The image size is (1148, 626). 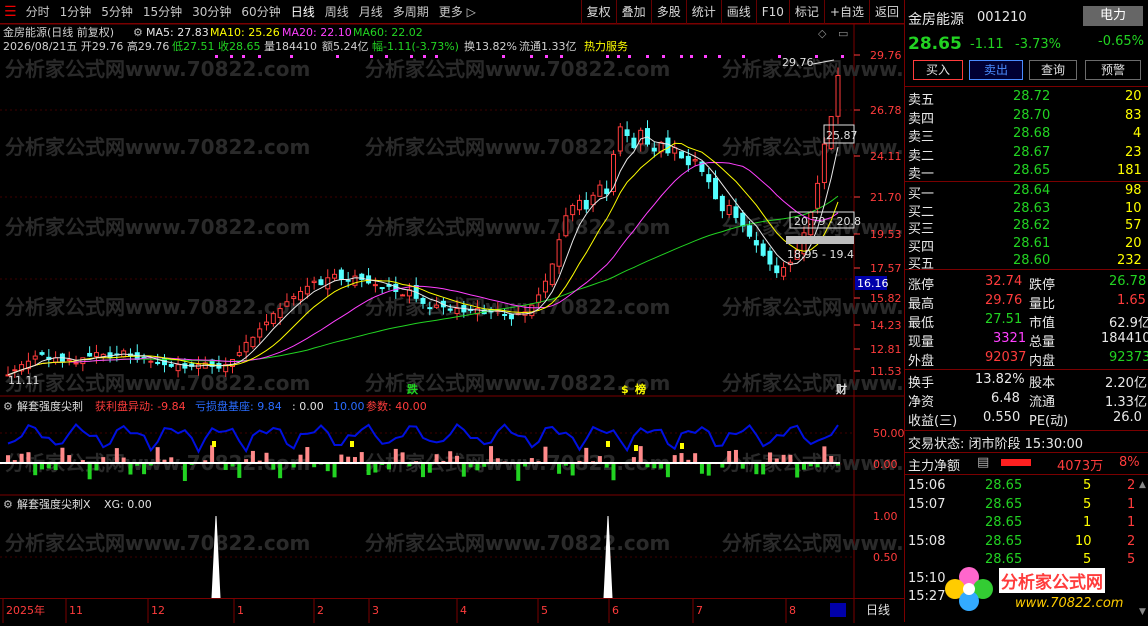 What do you see at coordinates (1113, 70) in the screenshot?
I see `alert-button: 预警` at bounding box center [1113, 70].